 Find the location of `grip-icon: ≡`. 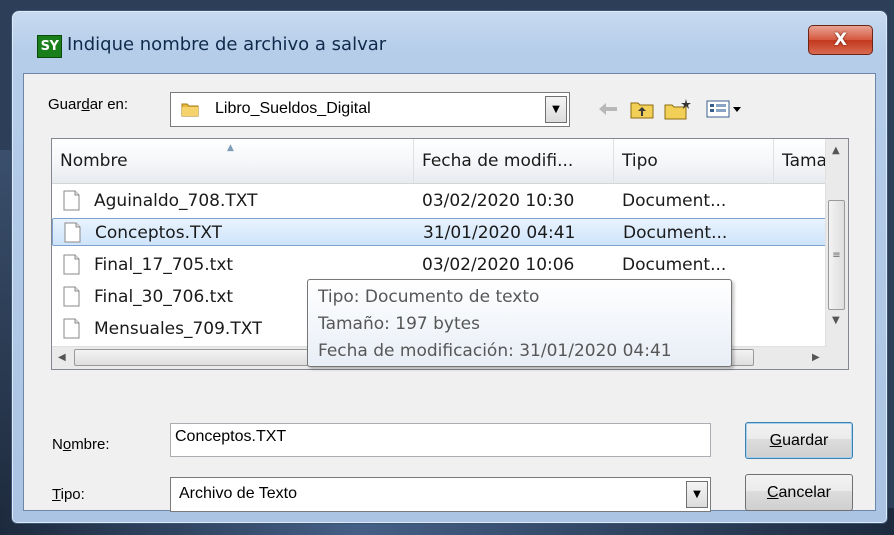

grip-icon: ≡ is located at coordinates (836, 255).